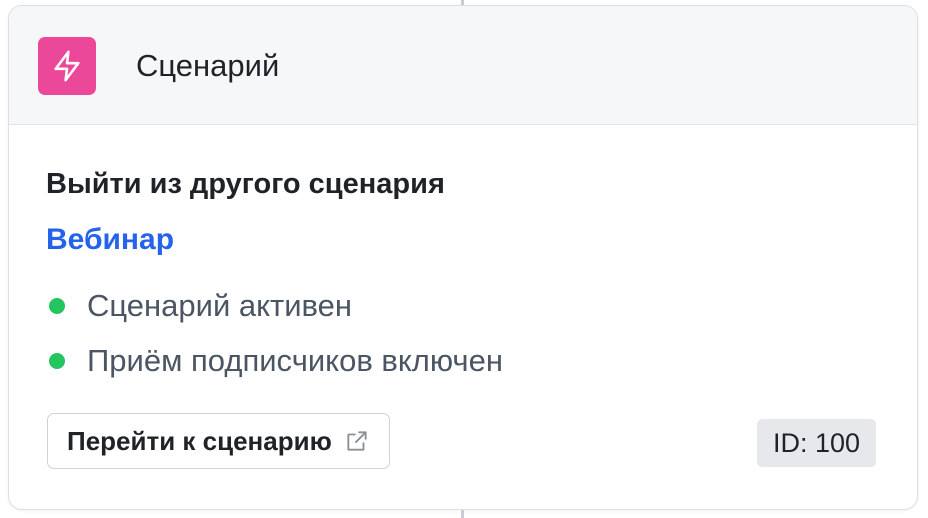 This screenshot has height=518, width=928. What do you see at coordinates (110, 240) in the screenshot?
I see `scenario-link: Вебинар` at bounding box center [110, 240].